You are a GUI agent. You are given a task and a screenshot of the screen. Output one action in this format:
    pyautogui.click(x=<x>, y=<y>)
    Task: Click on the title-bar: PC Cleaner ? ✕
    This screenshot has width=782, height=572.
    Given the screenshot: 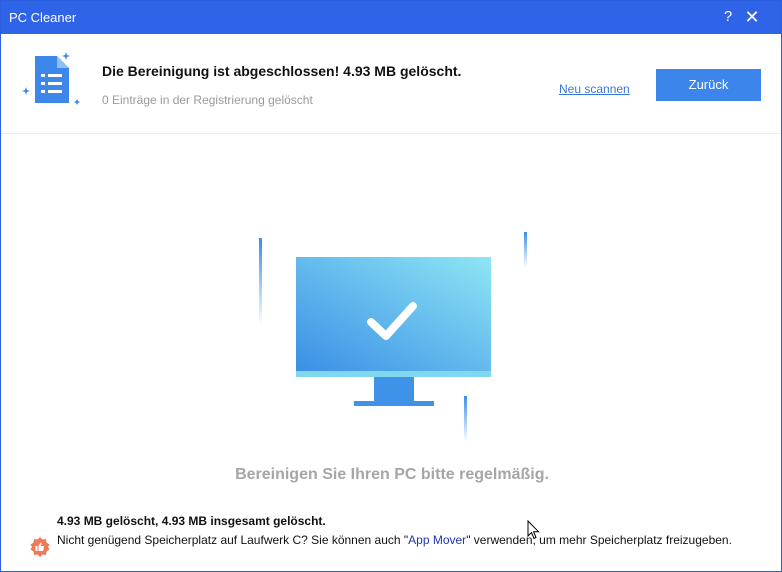 What is the action you would take?
    pyautogui.click(x=391, y=17)
    